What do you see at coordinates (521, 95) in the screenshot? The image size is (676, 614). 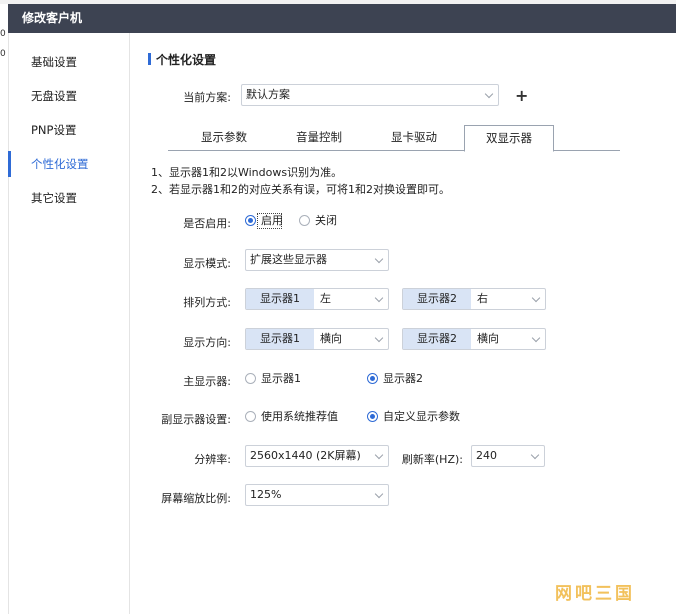 I see `add-scheme-icon: +` at bounding box center [521, 95].